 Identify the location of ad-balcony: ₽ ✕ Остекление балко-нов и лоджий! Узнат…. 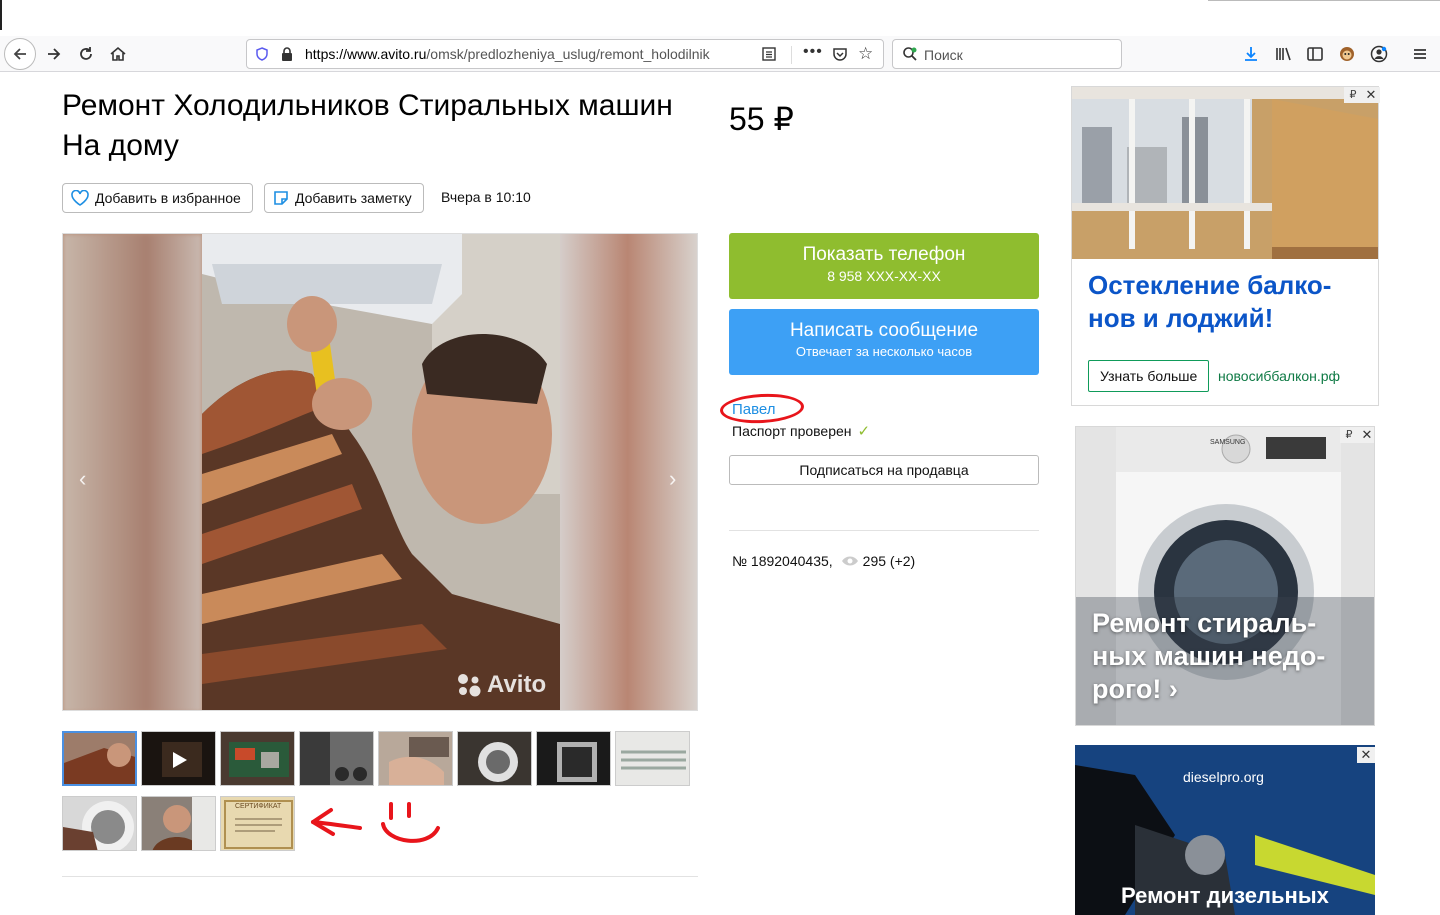
(1225, 246).